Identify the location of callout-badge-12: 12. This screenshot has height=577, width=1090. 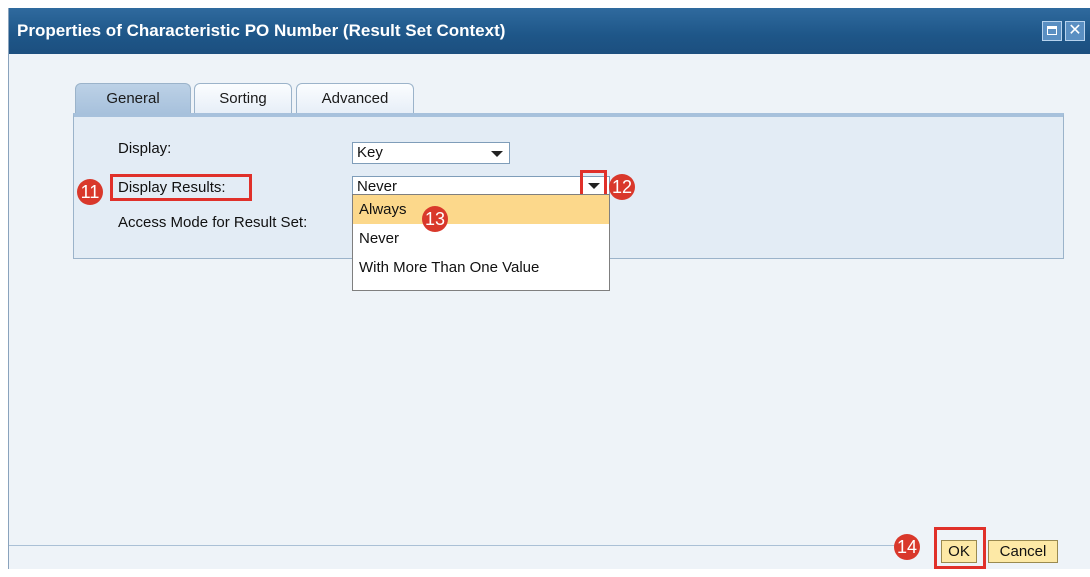
(622, 187).